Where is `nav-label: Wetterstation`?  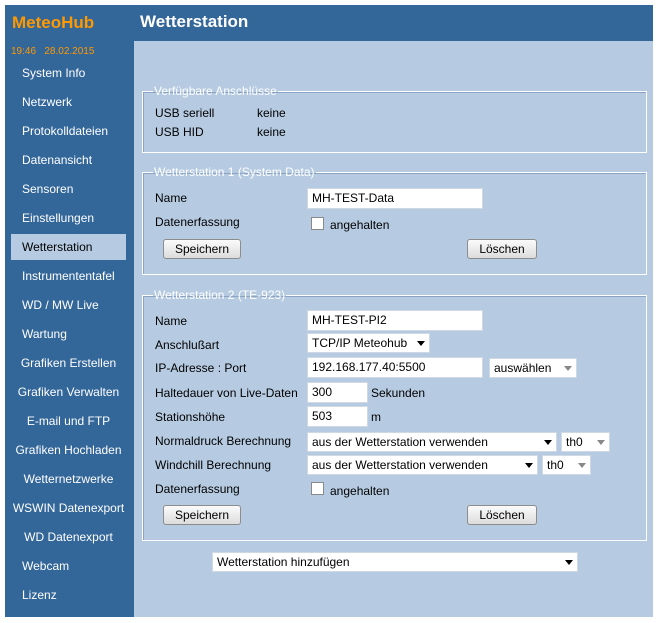
nav-label: Wetterstation is located at coordinates (57, 247).